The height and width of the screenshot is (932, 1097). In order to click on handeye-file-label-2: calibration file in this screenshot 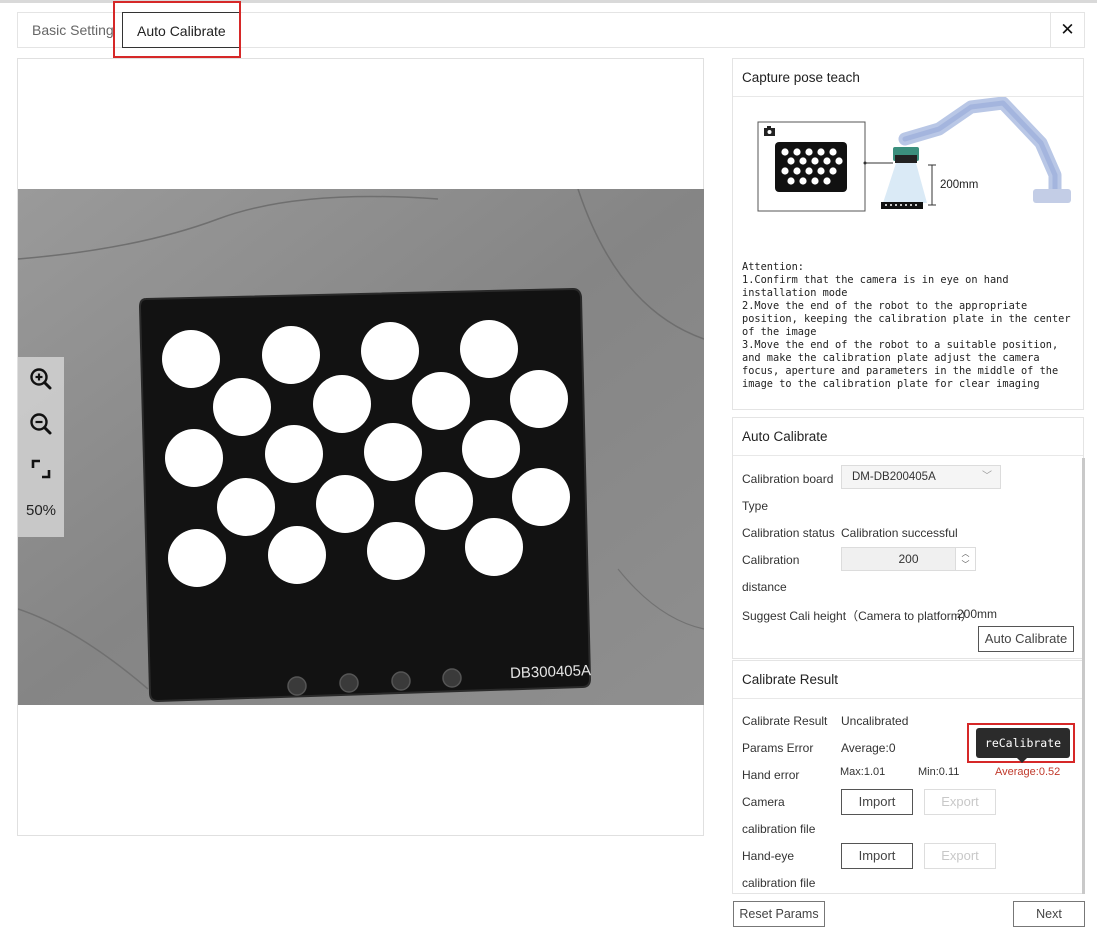, I will do `click(779, 883)`.